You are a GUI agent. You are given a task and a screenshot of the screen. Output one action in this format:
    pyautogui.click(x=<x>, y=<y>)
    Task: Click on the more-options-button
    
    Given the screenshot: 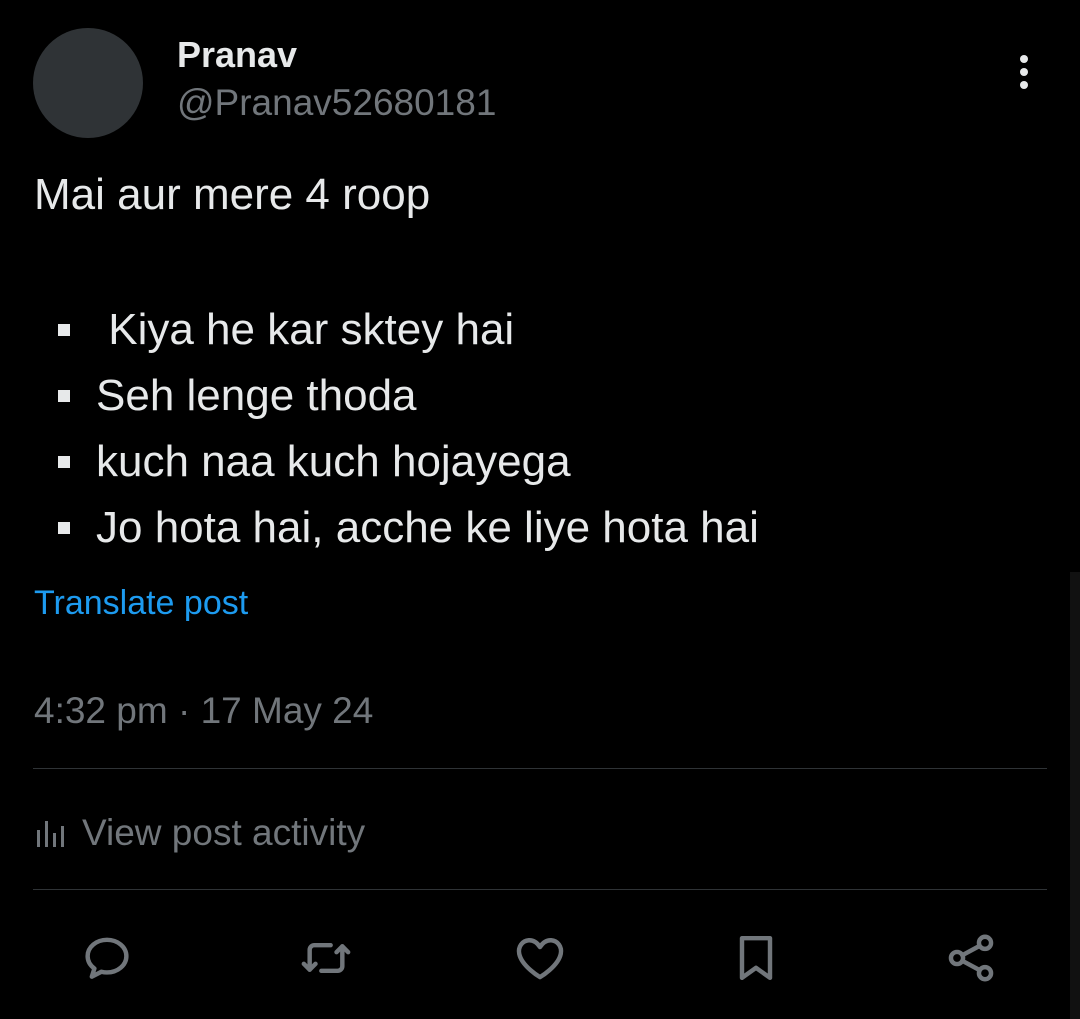 What is the action you would take?
    pyautogui.click(x=1024, y=72)
    